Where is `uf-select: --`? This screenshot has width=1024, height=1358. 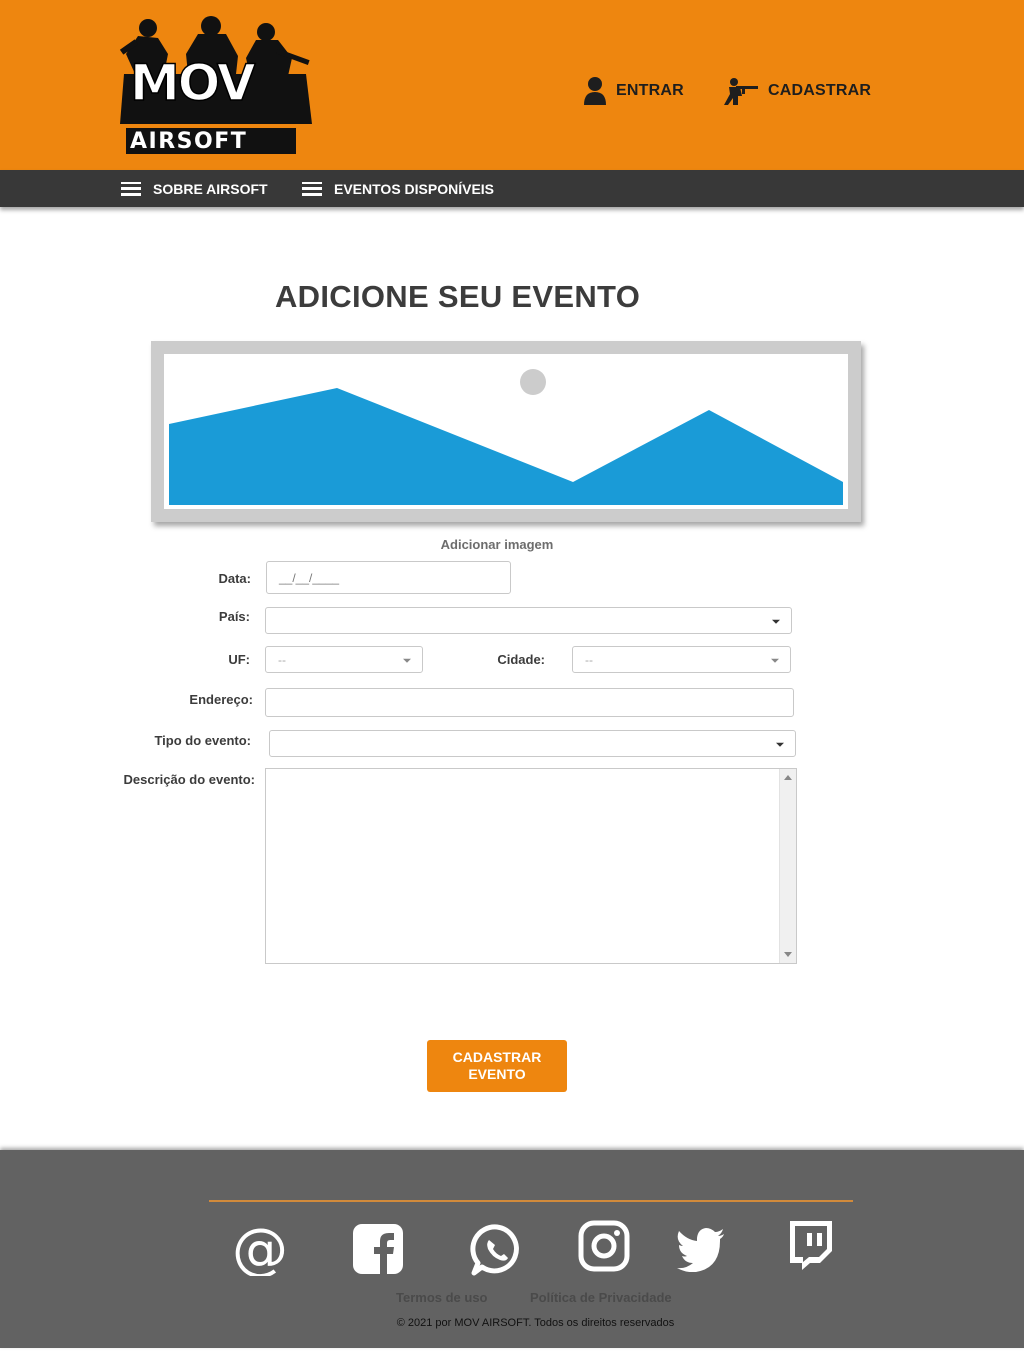
uf-select: -- is located at coordinates (344, 659).